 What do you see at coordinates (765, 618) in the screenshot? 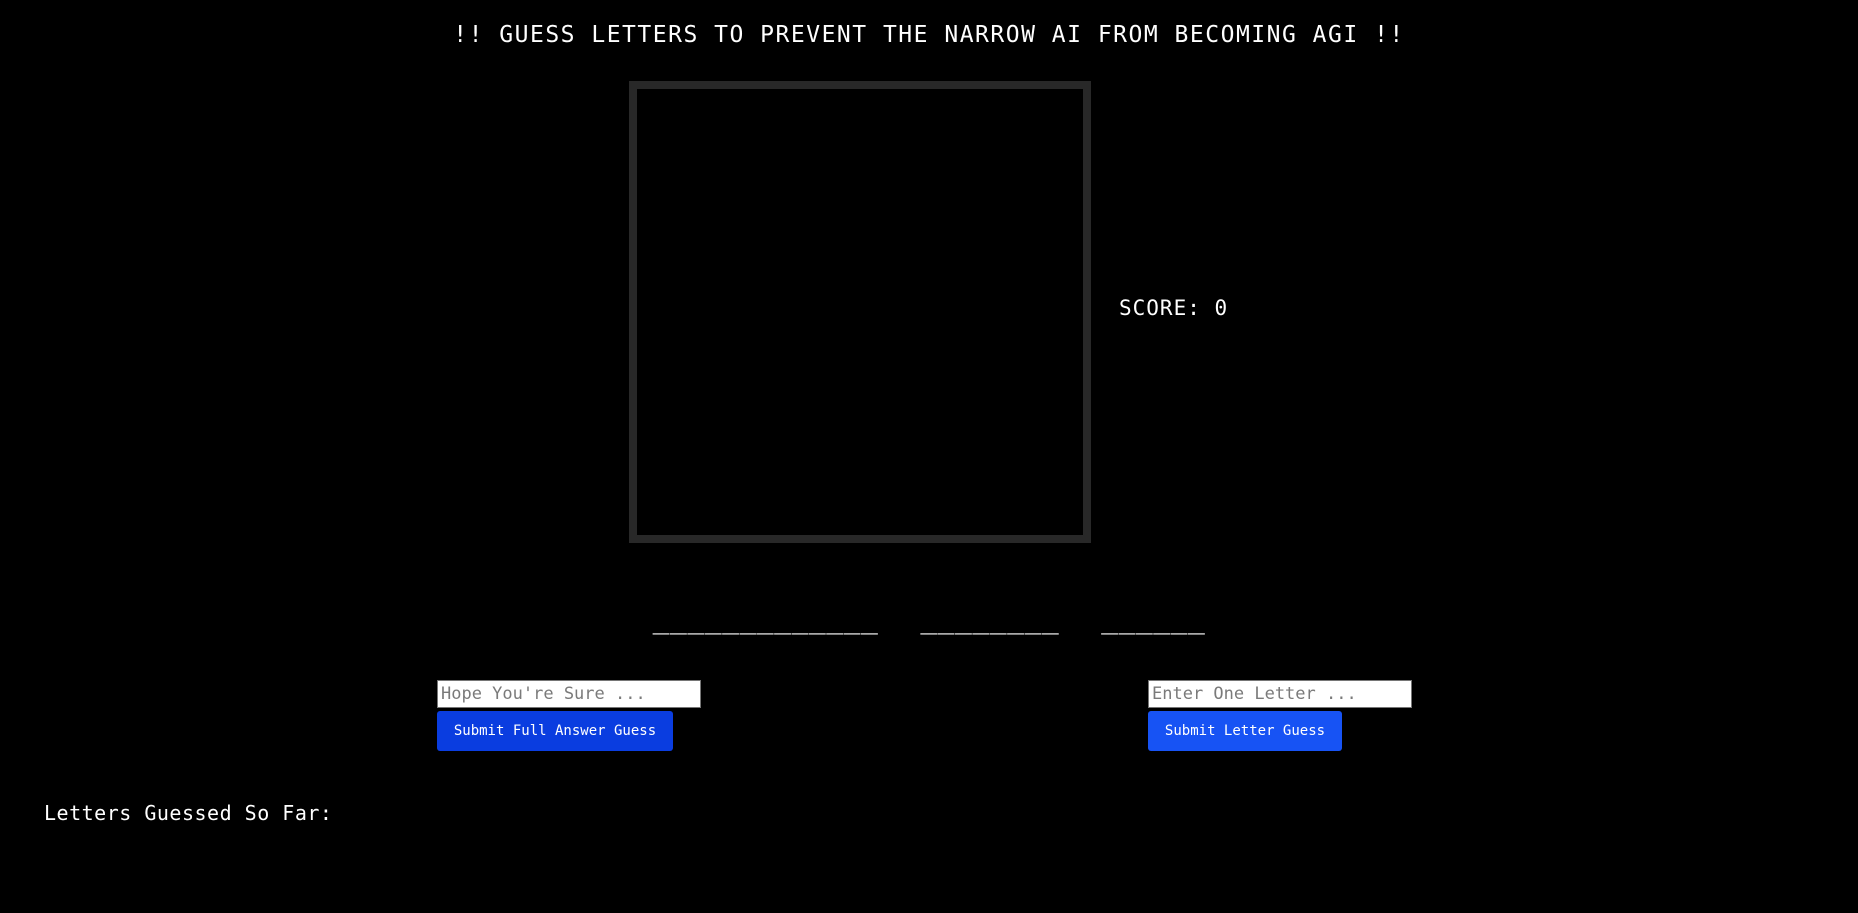
I see `word-blank-1: _____________` at bounding box center [765, 618].